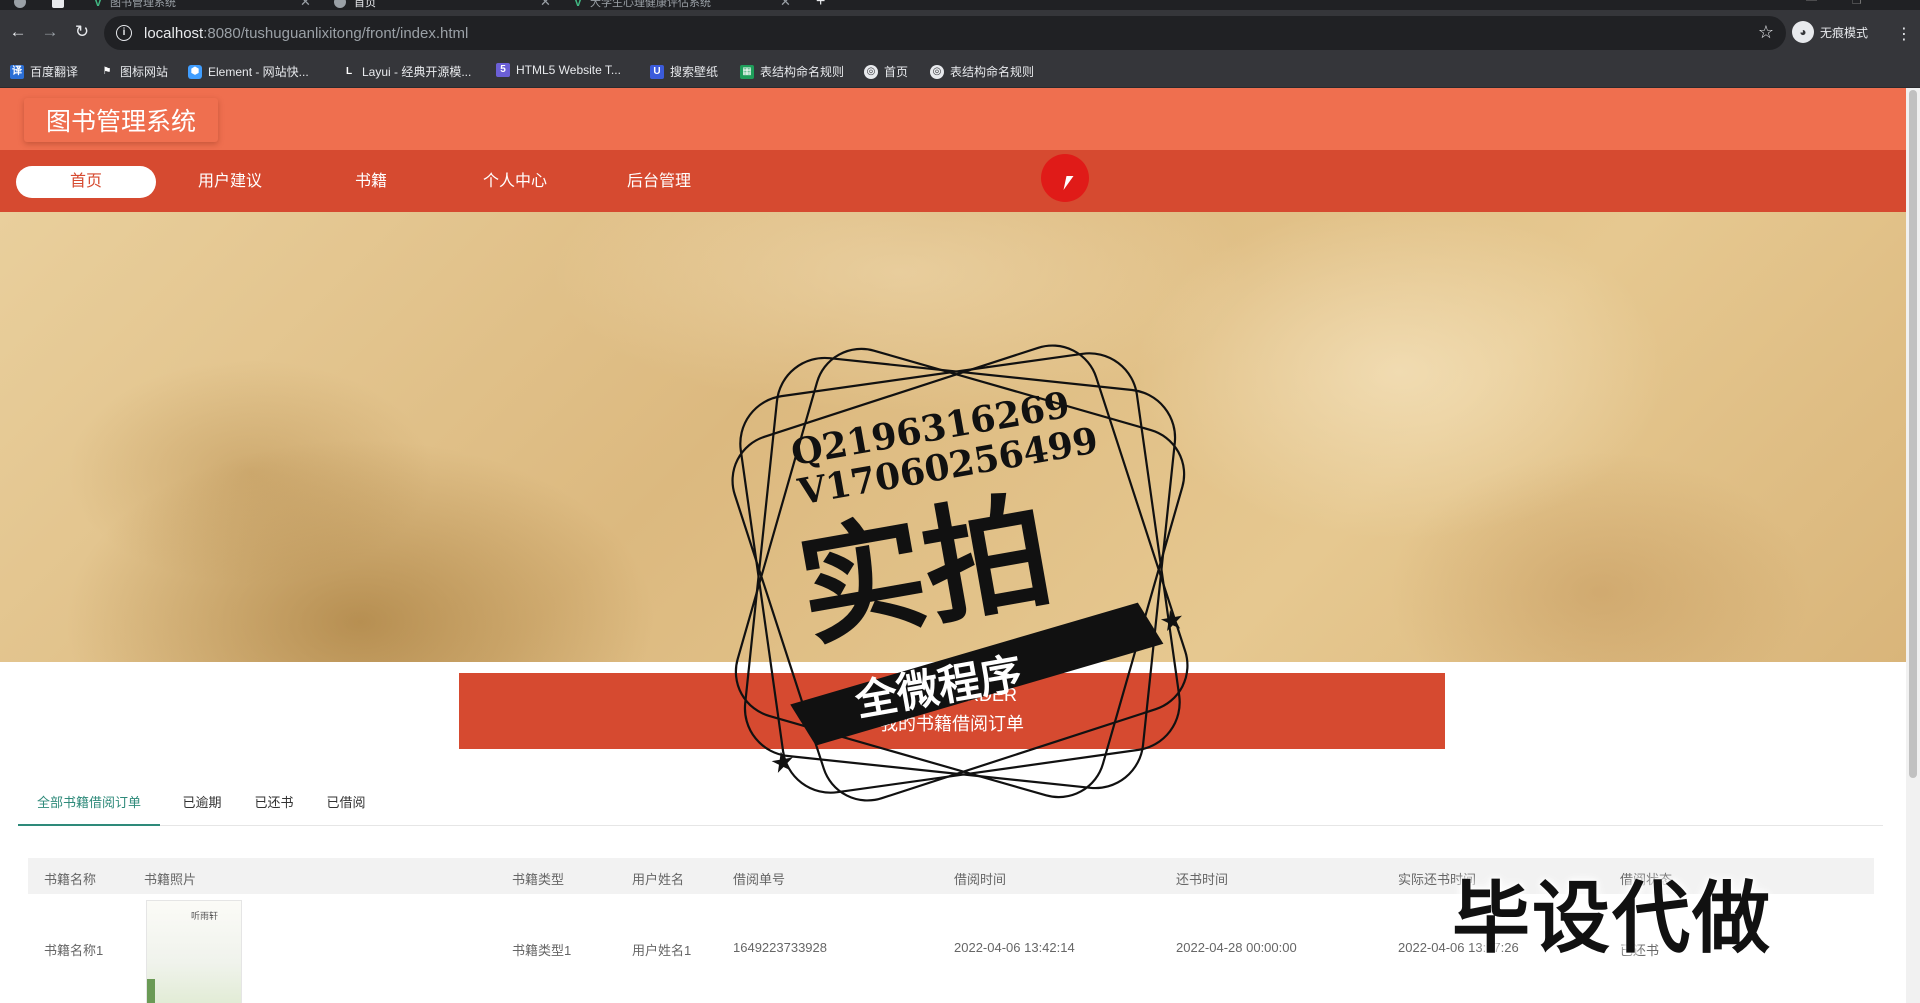 This screenshot has width=1920, height=1003. What do you see at coordinates (783, 762) in the screenshot?
I see `star-icon: ★` at bounding box center [783, 762].